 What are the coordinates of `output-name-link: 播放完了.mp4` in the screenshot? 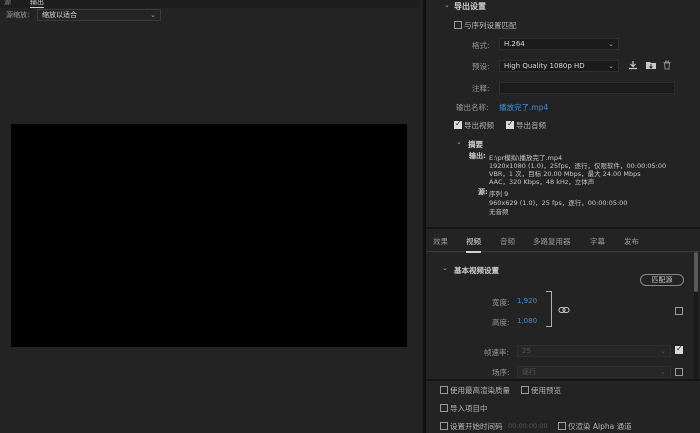 It's located at (523, 107).